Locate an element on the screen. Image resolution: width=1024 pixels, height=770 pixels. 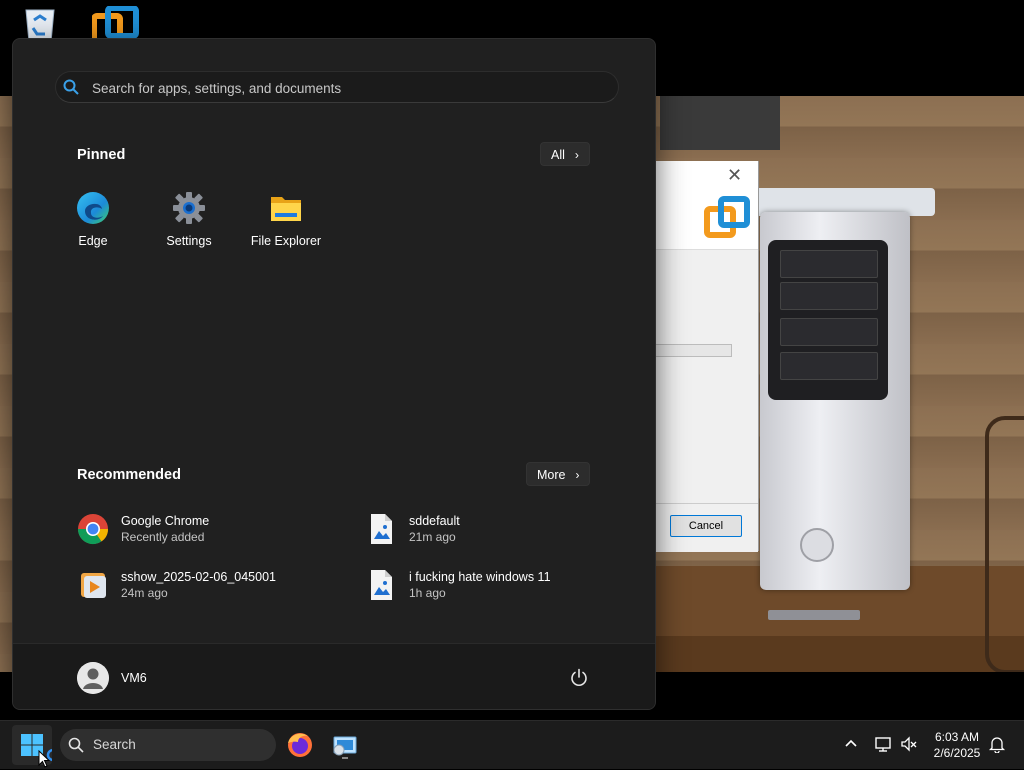
recommended-item-hate-windows: i fucking hate windows 11 1h ago is located at coordinates (490, 585).